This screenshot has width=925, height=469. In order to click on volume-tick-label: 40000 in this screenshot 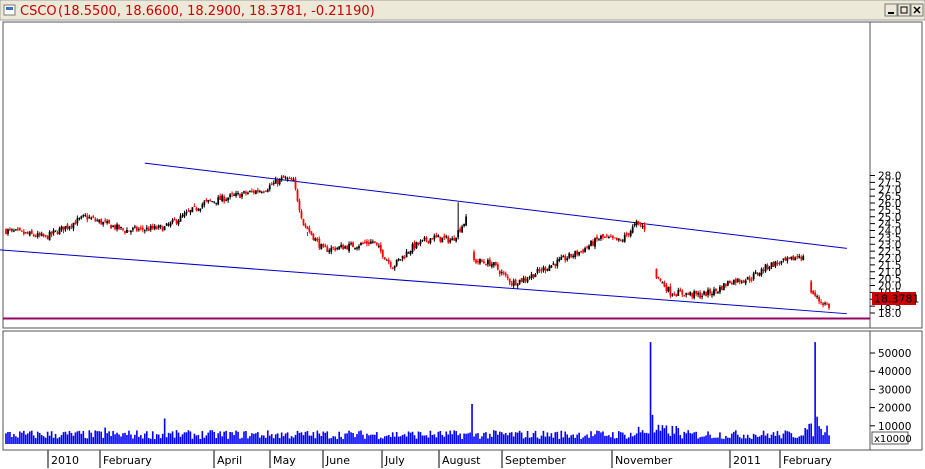, I will do `click(894, 372)`.